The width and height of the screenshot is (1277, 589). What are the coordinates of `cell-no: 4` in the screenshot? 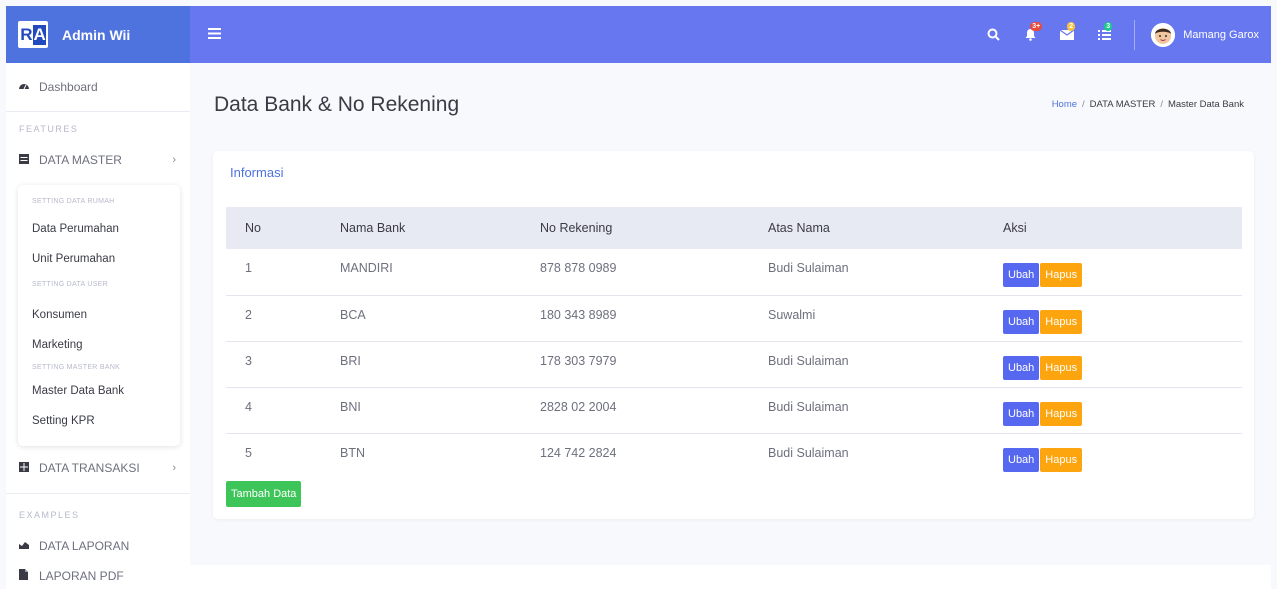 It's located at (273, 410).